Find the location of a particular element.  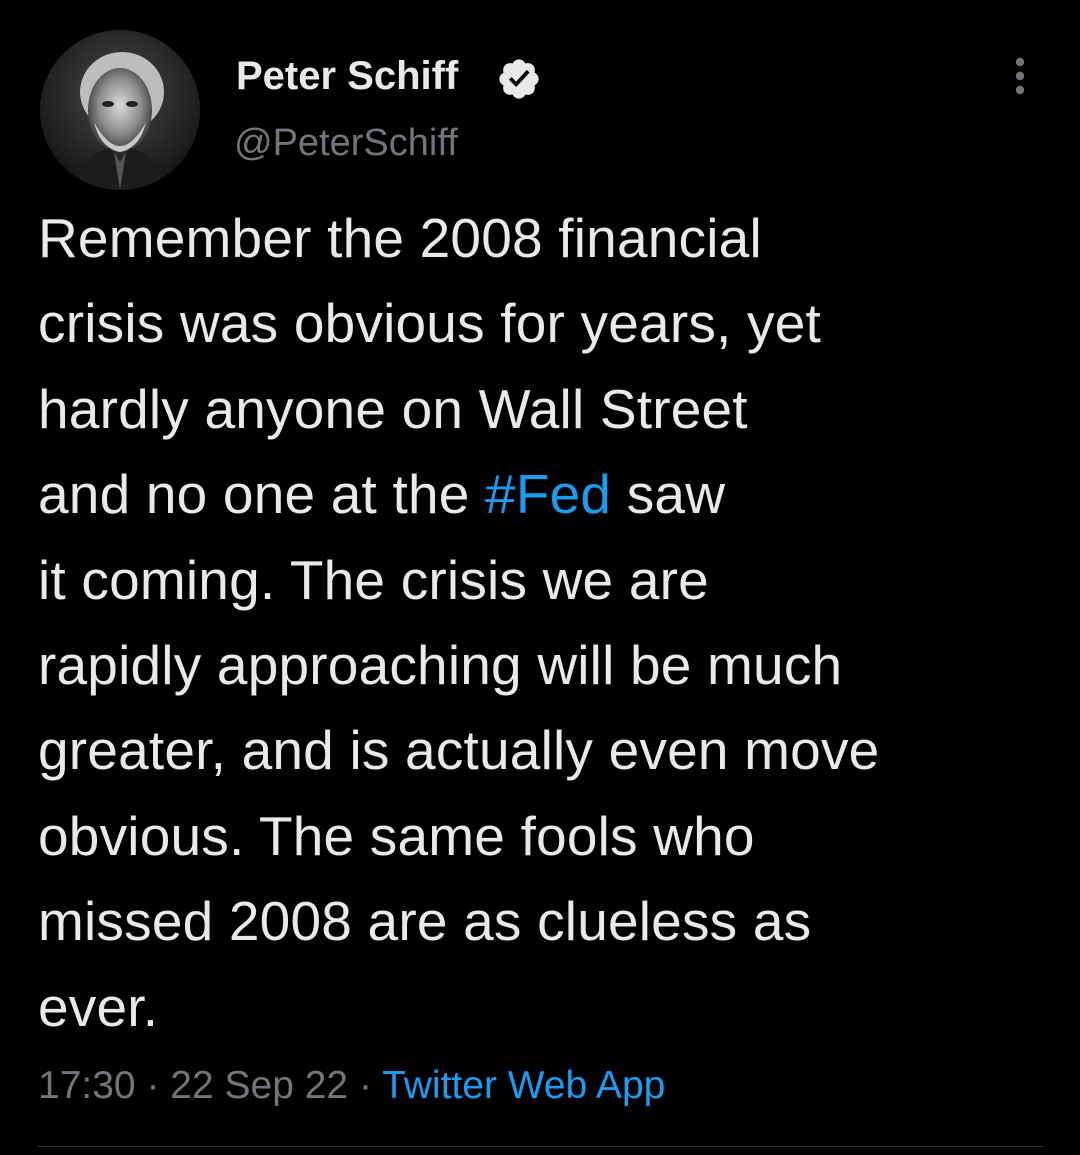

tweet-meta: 17:30 · 22 Sep 22 · Twitter Web App is located at coordinates (351, 1086).